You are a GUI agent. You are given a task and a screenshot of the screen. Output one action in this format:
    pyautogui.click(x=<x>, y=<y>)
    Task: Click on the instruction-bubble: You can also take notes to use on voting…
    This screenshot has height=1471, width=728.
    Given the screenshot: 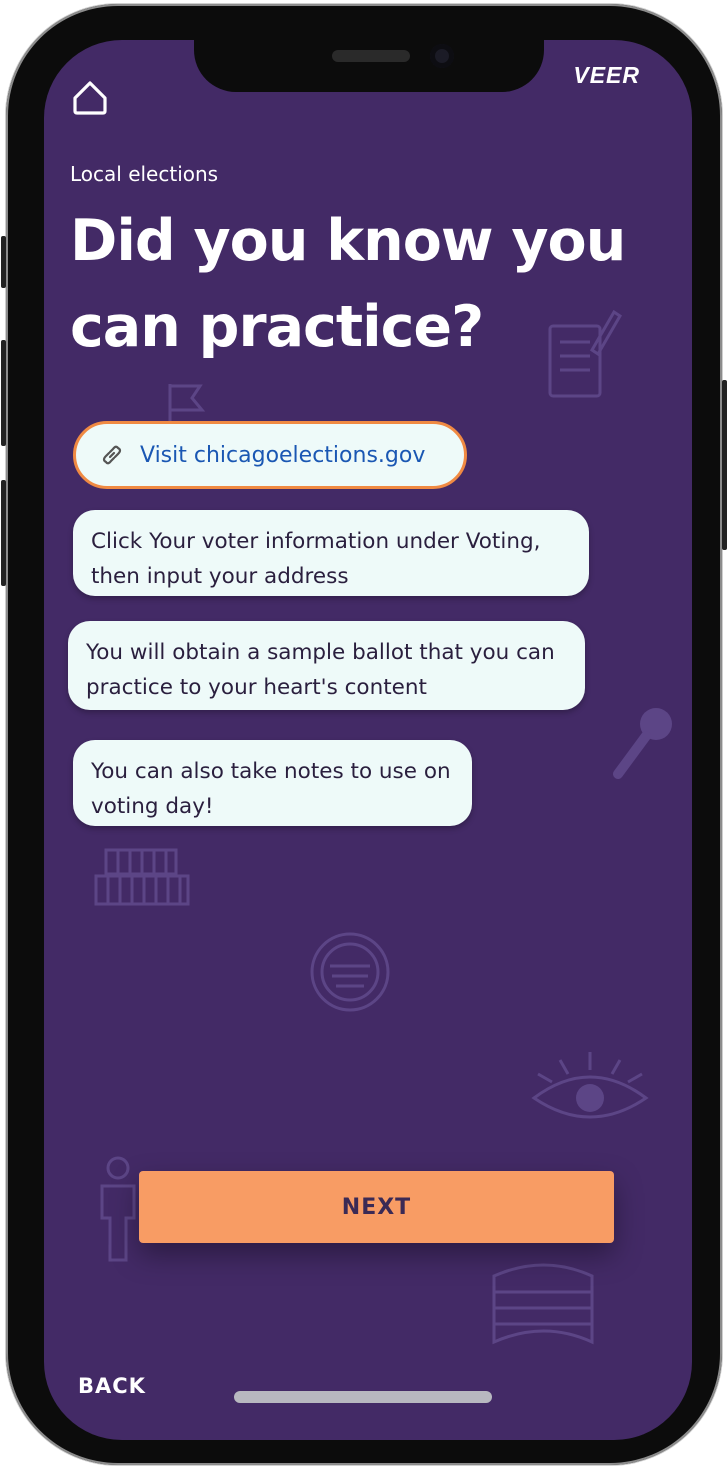 What is the action you would take?
    pyautogui.click(x=272, y=783)
    